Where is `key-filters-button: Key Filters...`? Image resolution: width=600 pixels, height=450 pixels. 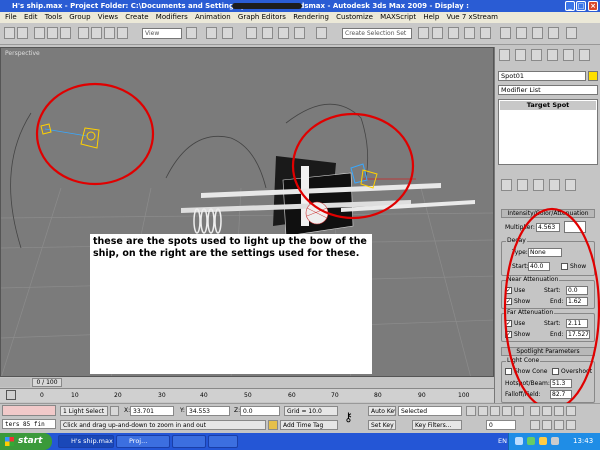
key-filters-button: Key Filters... is located at coordinates (437, 425).